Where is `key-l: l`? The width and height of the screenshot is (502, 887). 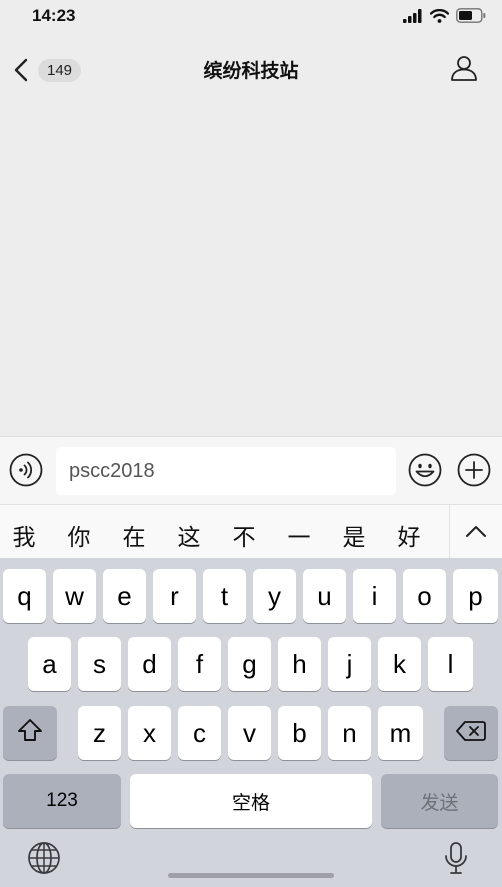 key-l: l is located at coordinates (450, 664).